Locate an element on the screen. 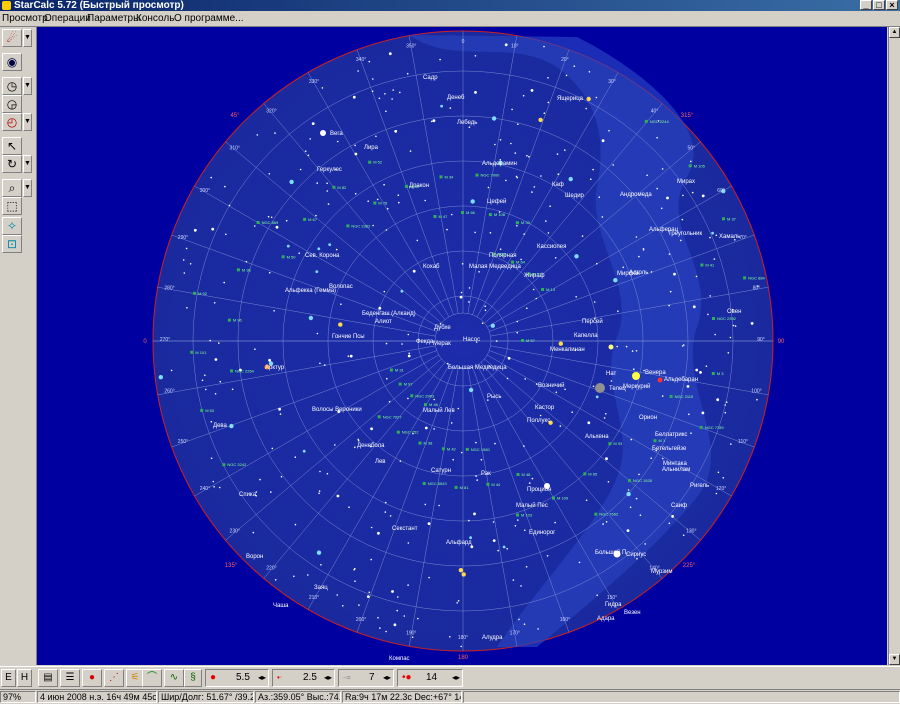  sky-label: Кассиопея is located at coordinates (551, 247).